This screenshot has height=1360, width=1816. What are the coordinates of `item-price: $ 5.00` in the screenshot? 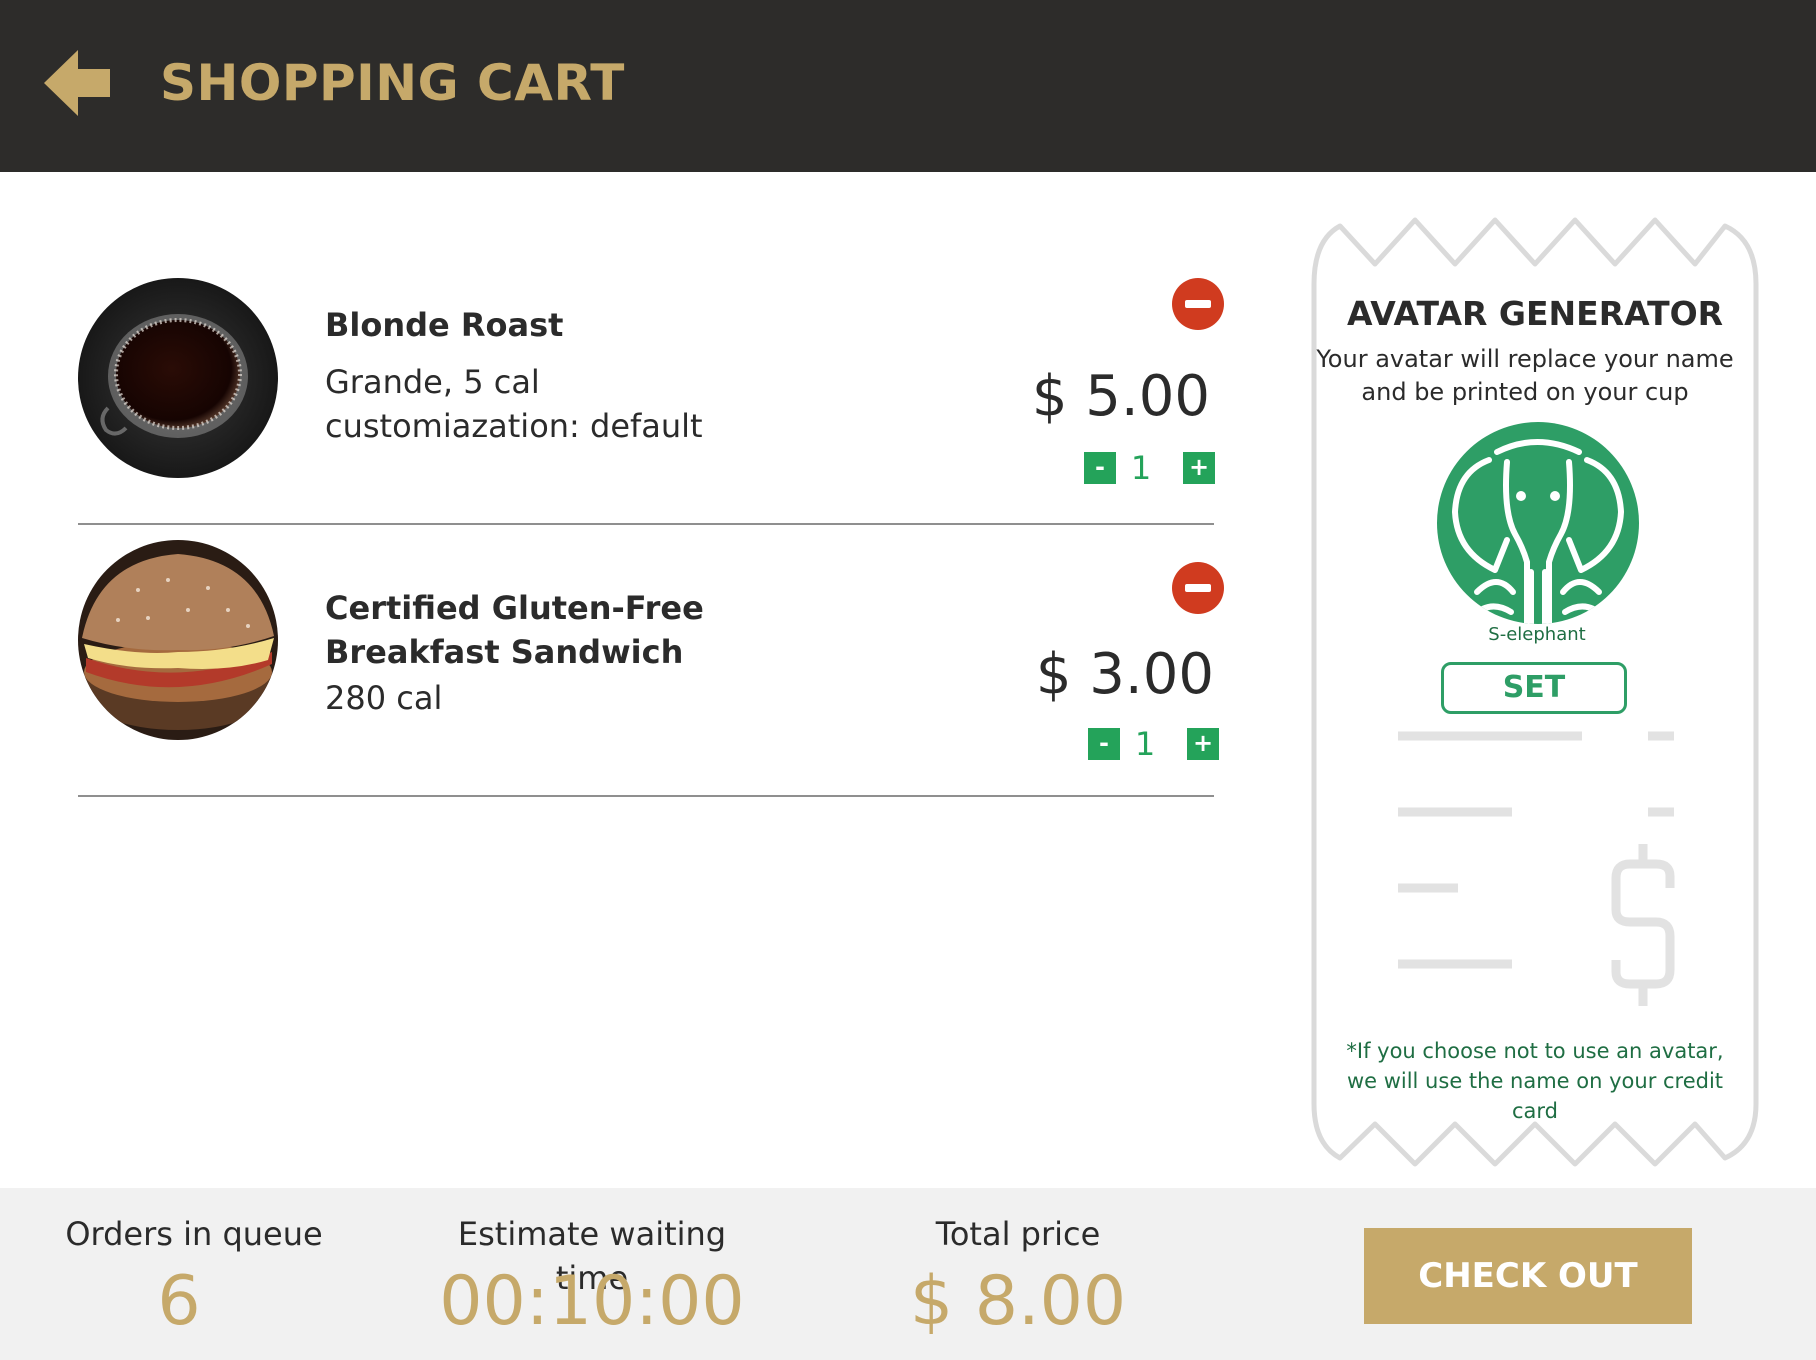 It's located at (1120, 396).